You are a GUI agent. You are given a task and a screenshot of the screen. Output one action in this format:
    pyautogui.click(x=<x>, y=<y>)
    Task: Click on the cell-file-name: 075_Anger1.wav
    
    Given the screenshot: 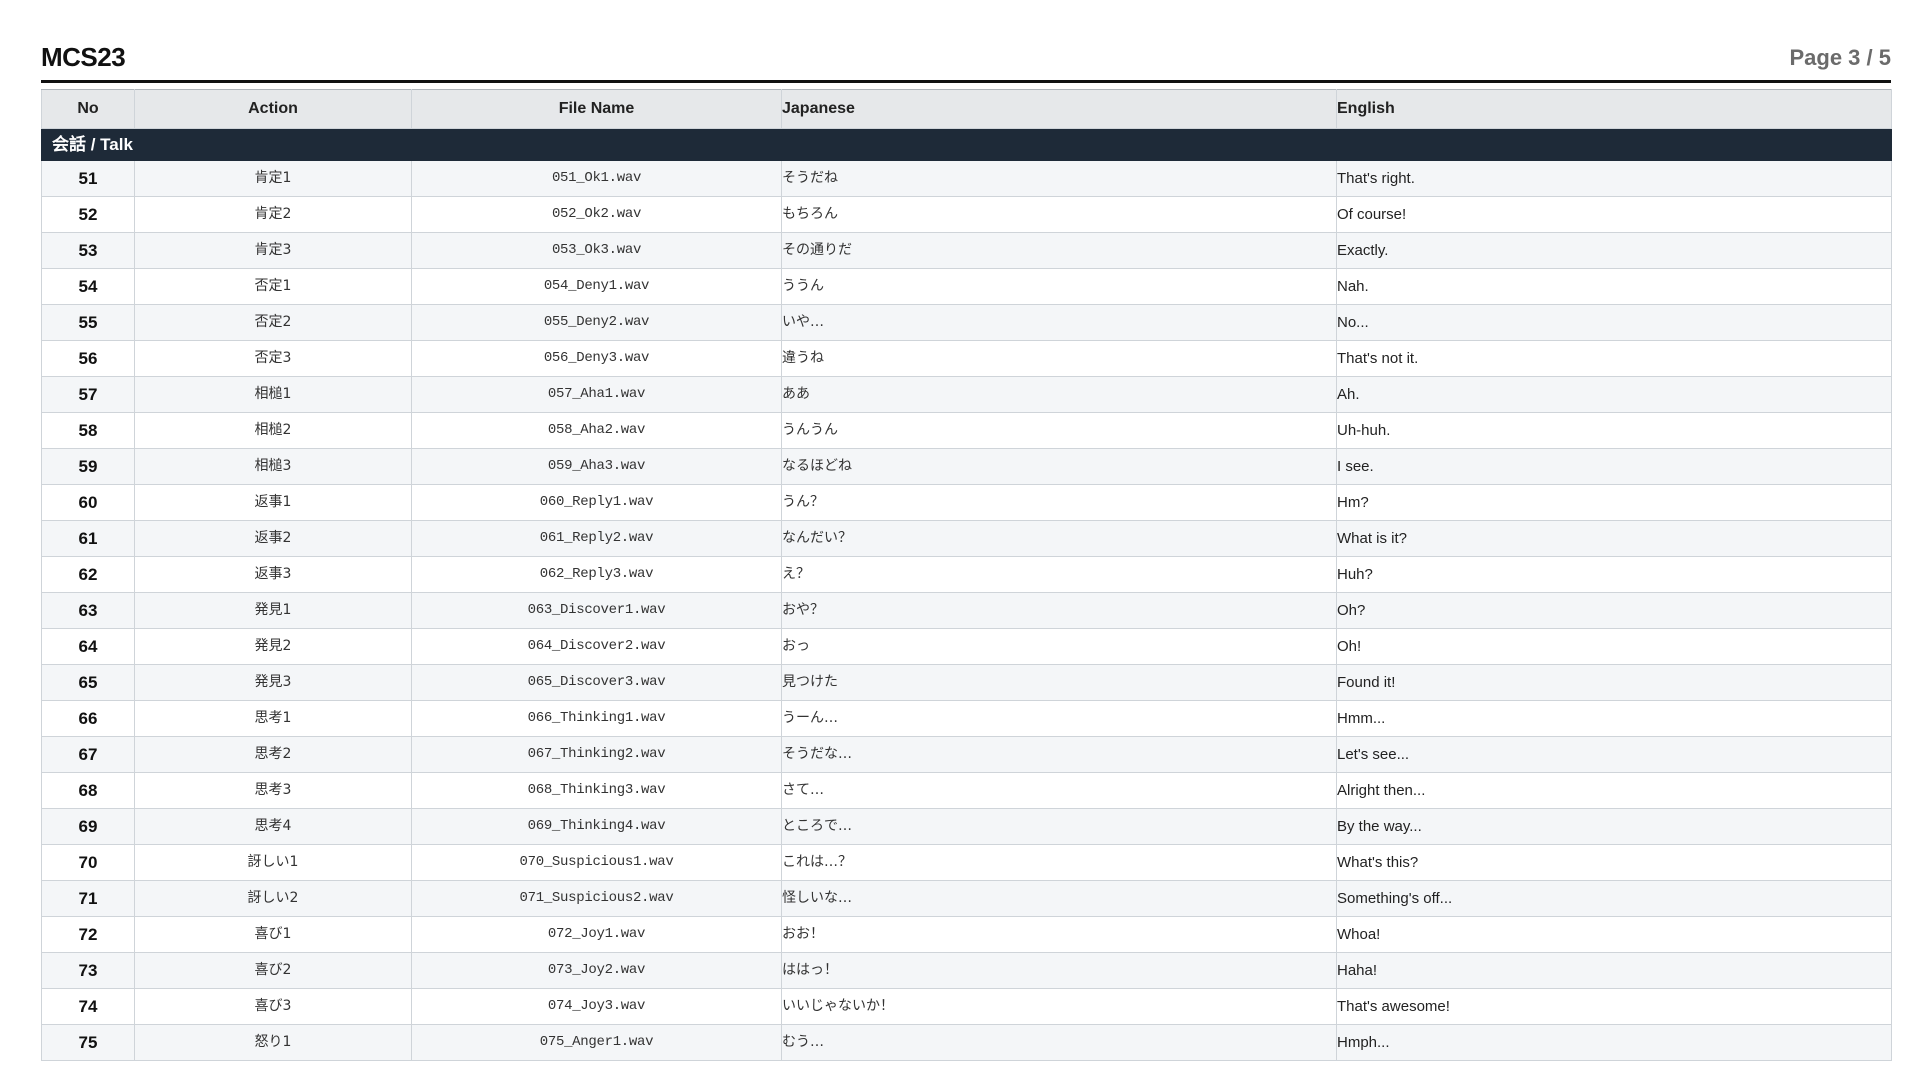 What is the action you would take?
    pyautogui.click(x=596, y=1042)
    